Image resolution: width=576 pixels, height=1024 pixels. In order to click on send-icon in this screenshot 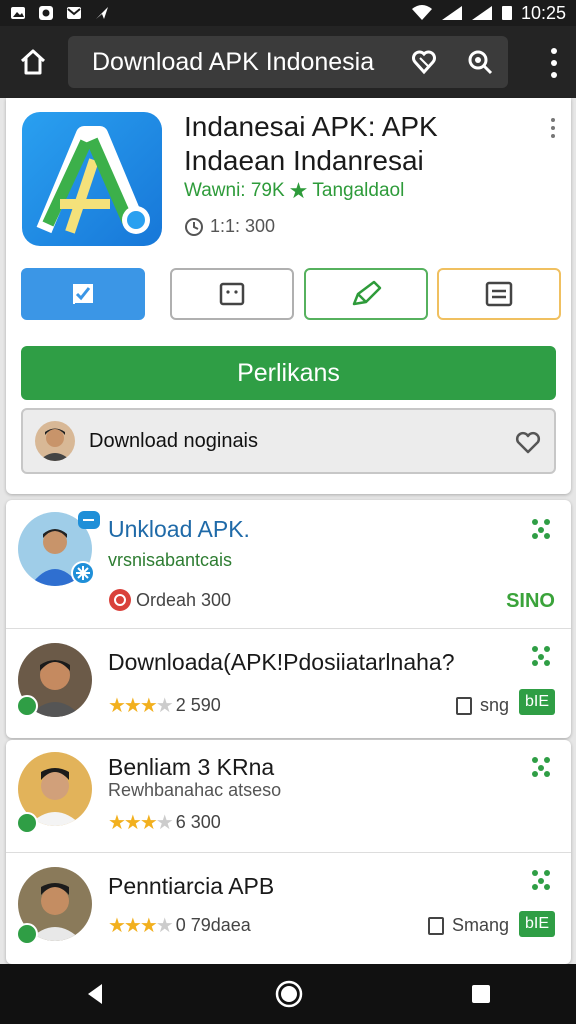, I will do `click(102, 13)`.